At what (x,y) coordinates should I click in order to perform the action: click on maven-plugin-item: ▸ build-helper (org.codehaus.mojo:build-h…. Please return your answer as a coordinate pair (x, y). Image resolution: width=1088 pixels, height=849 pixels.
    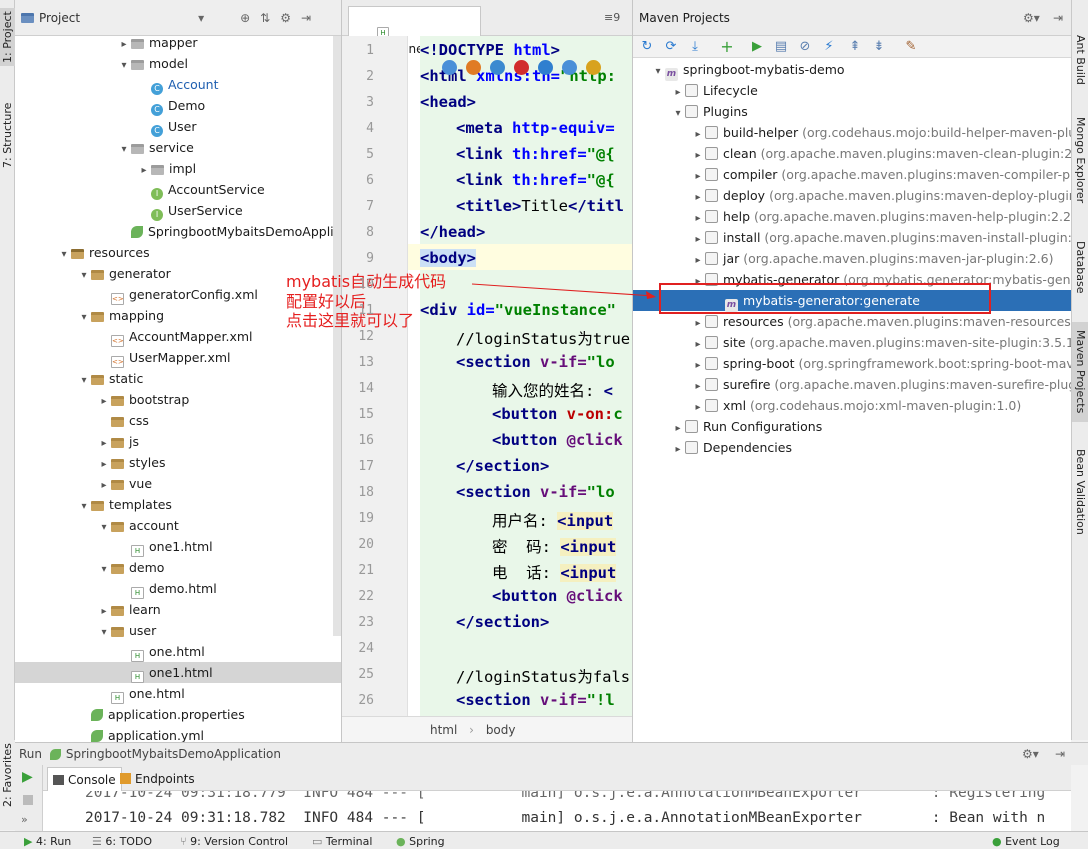
    Looking at the image, I should click on (852, 132).